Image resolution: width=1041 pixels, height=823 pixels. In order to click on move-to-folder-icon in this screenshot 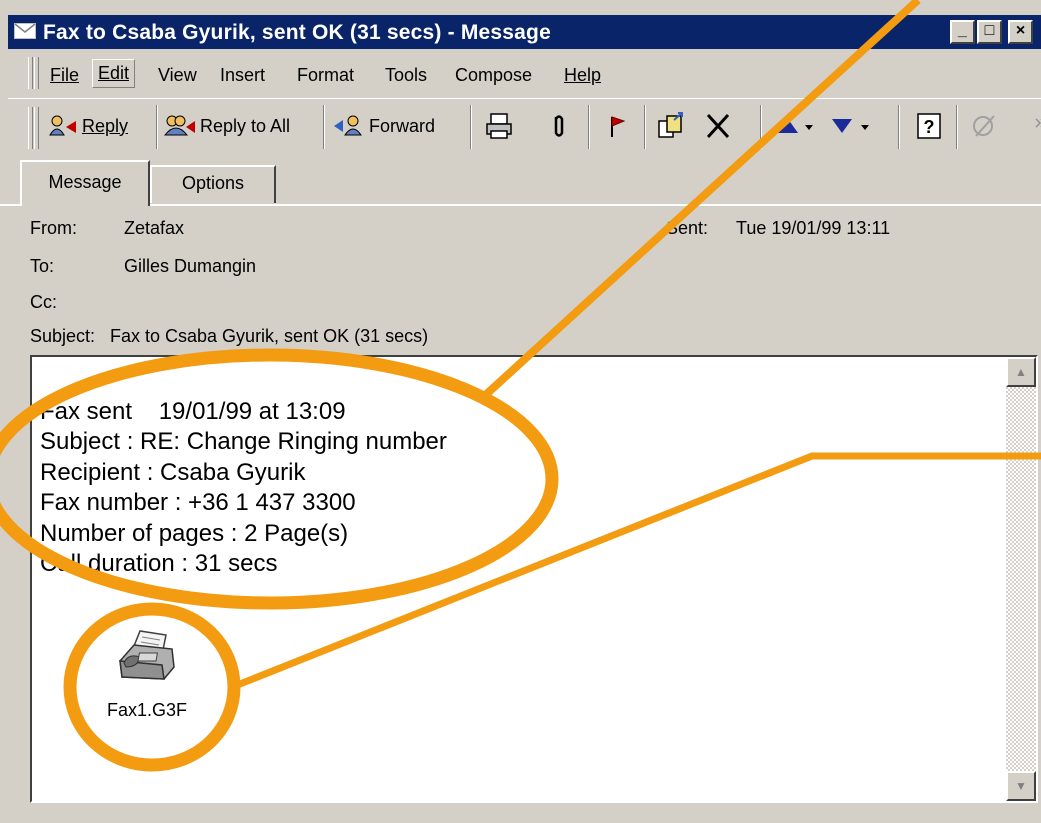, I will do `click(671, 126)`.